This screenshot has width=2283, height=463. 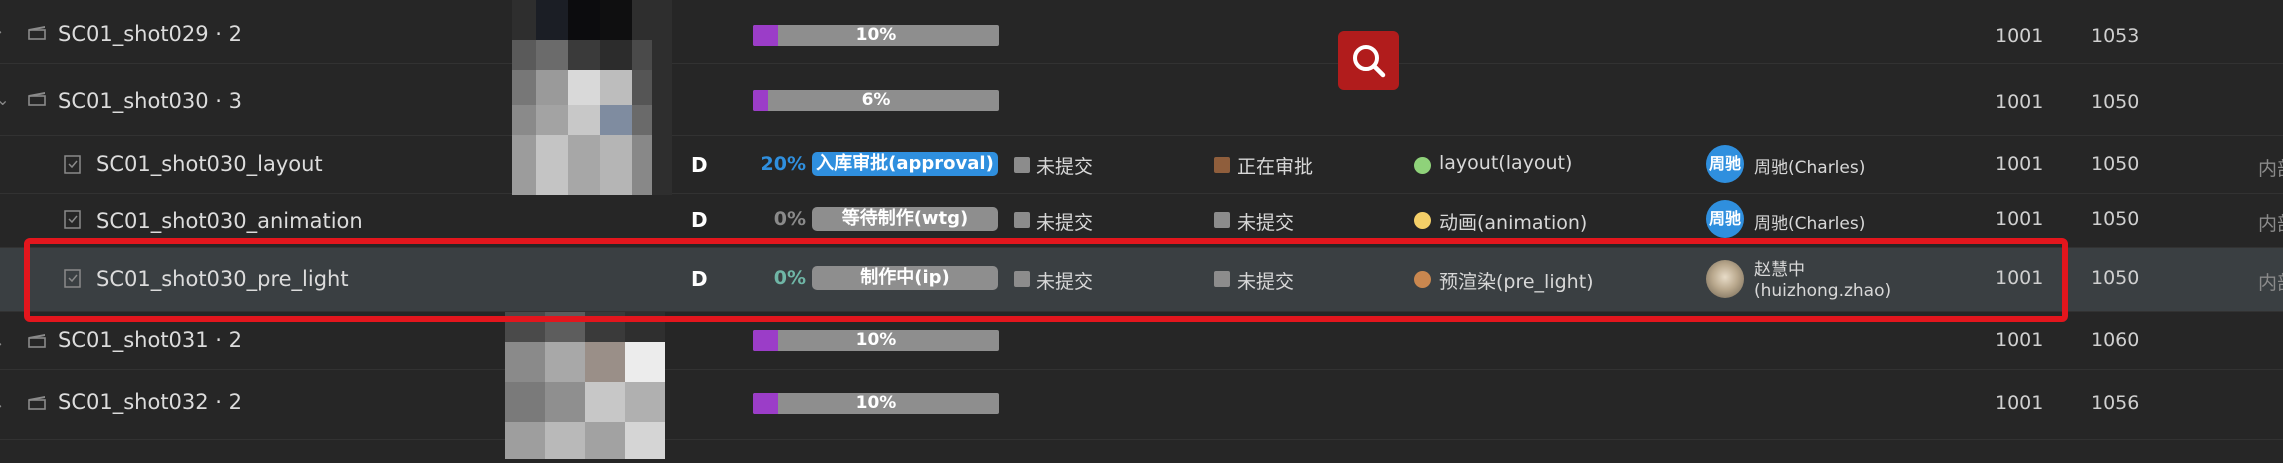 I want to click on frame-end: 1053, so click(x=2115, y=36).